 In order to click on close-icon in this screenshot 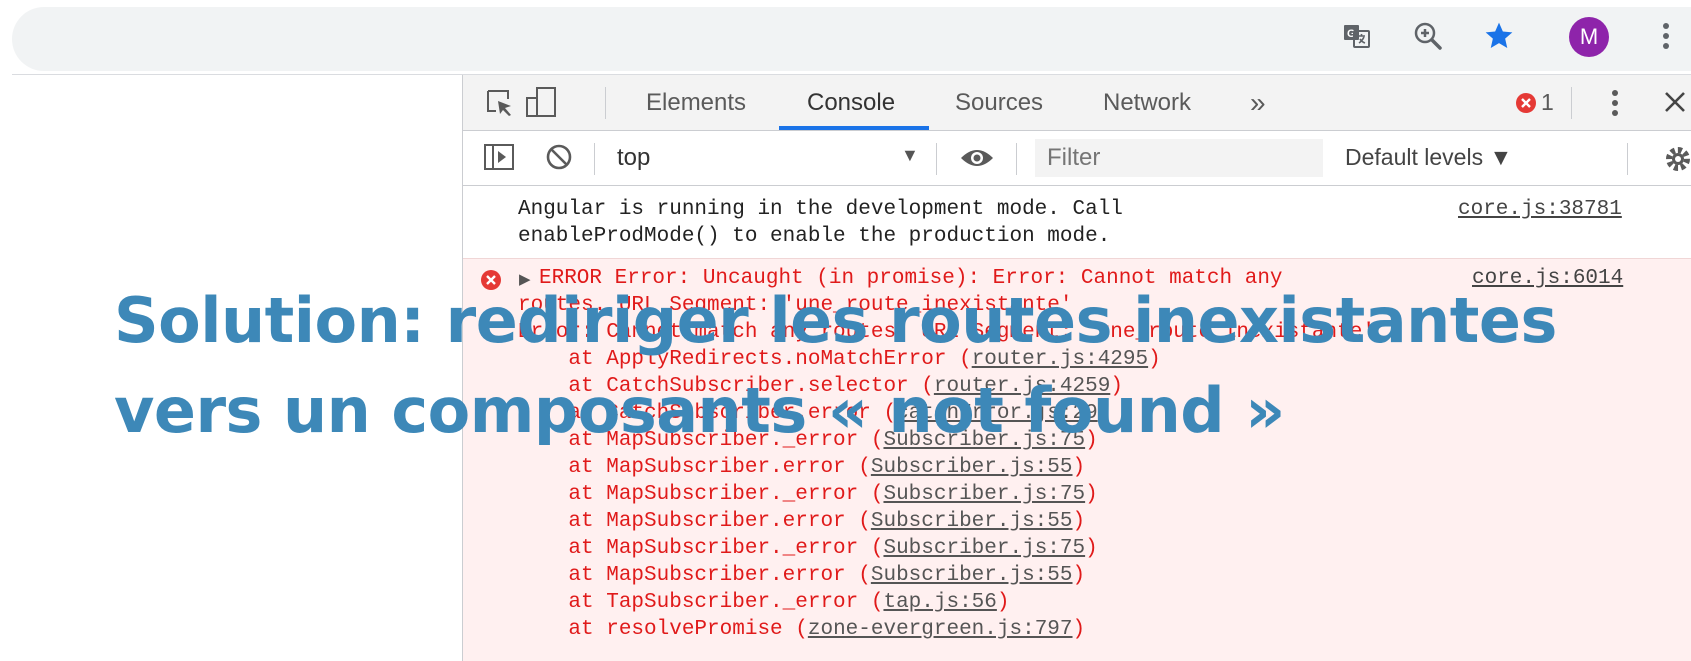, I will do `click(1675, 104)`.